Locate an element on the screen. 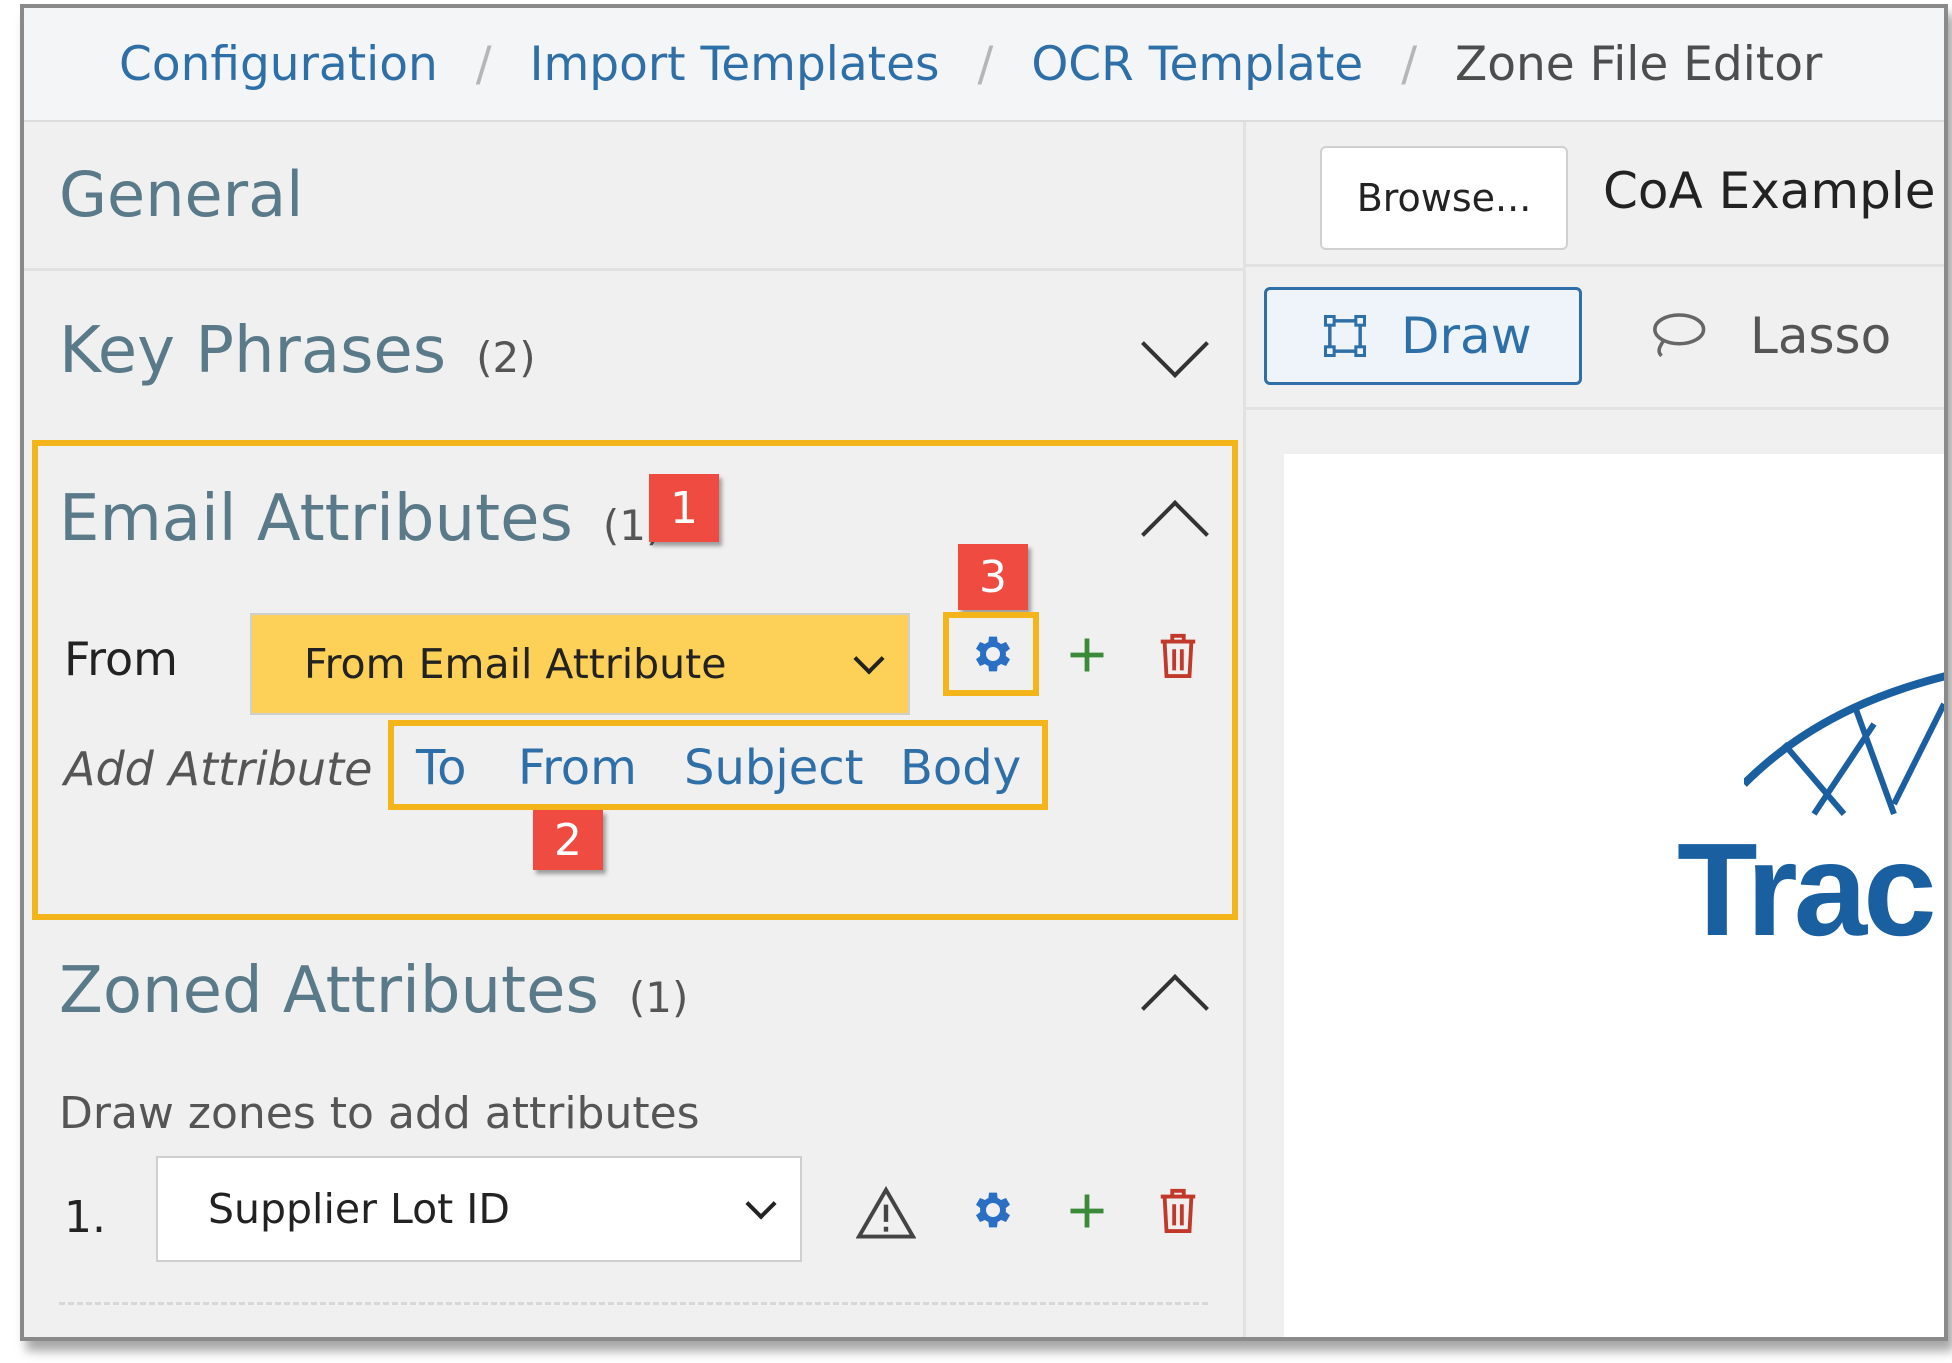  logo-graphic is located at coordinates (1844, 744).